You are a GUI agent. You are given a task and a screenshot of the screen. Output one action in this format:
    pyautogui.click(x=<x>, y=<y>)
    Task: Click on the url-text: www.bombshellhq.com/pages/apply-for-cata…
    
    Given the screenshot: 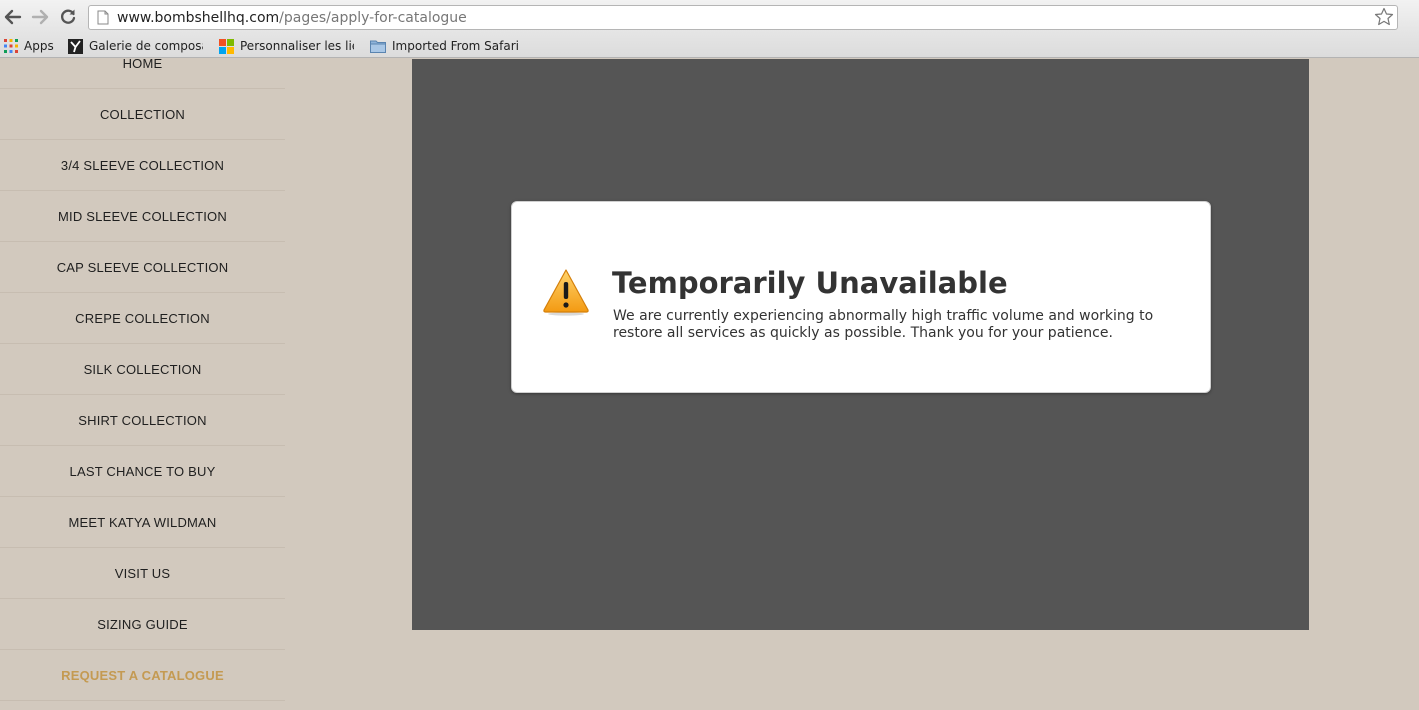 What is the action you would take?
    pyautogui.click(x=292, y=18)
    